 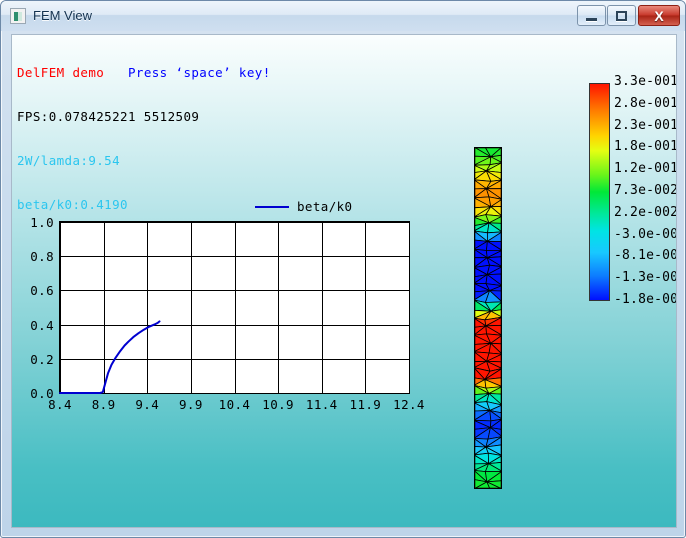 I want to click on colorbar-tick-label: 1.8e-001, so click(x=645, y=147).